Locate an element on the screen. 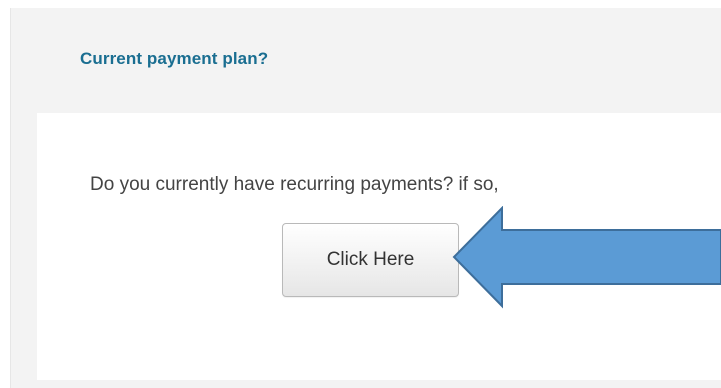 The image size is (721, 388). arrow-left-icon is located at coordinates (586, 257).